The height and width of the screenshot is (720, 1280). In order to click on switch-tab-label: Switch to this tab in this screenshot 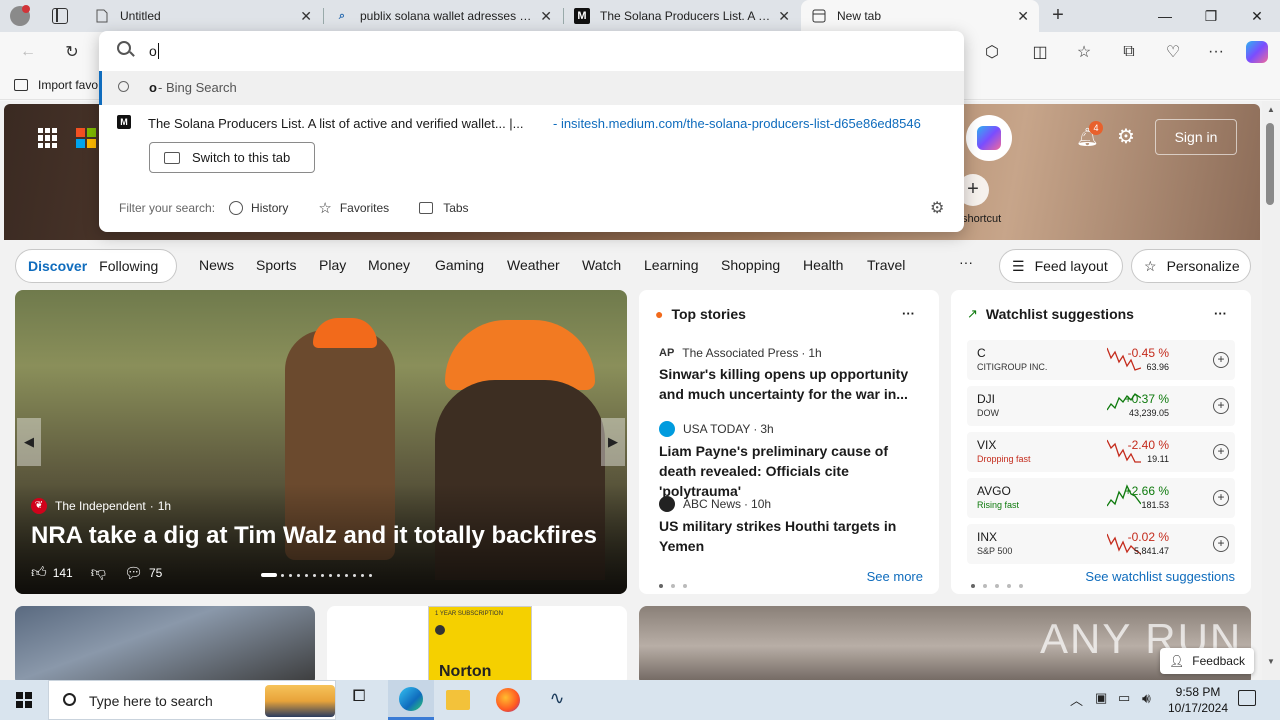, I will do `click(241, 157)`.